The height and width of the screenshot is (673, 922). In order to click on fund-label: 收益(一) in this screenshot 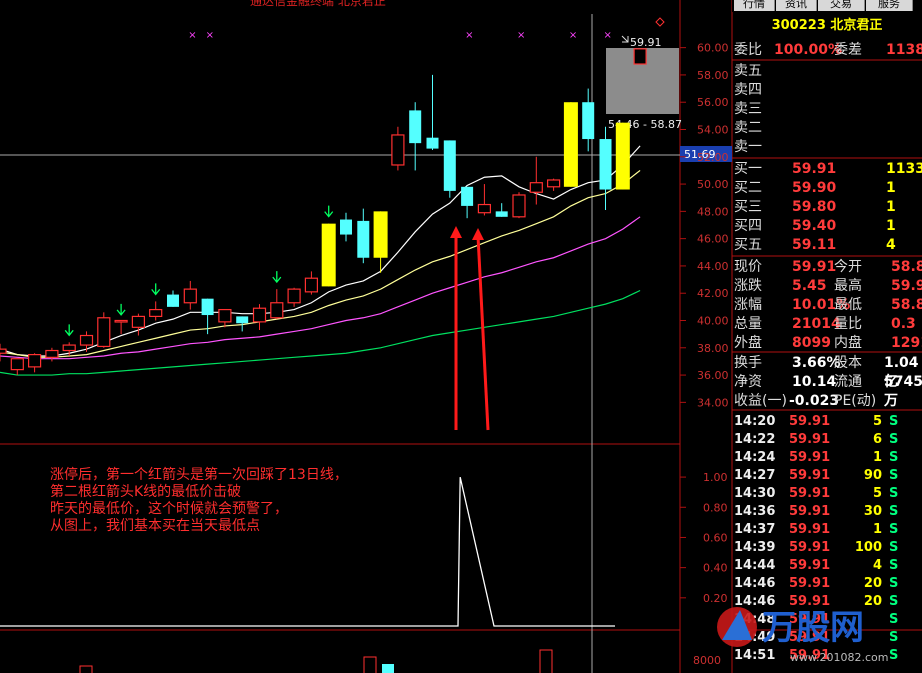, I will do `click(760, 401)`.